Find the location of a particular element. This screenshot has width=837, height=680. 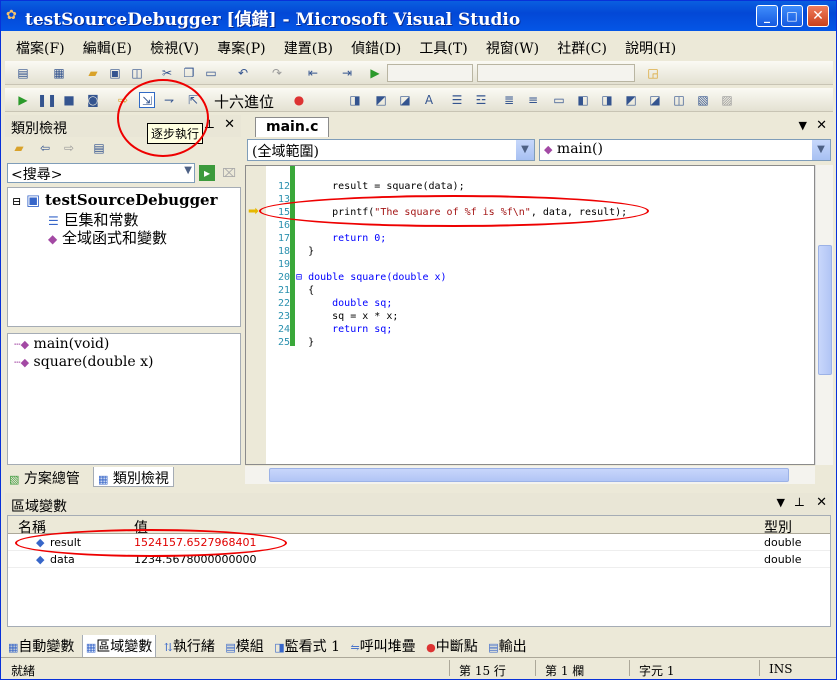

save-icon: ▣ is located at coordinates (115, 73).